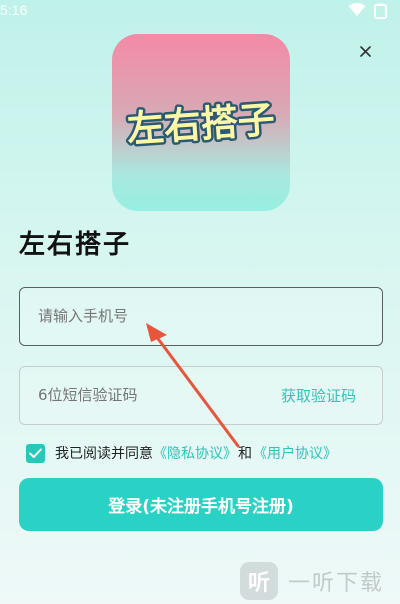  What do you see at coordinates (357, 9) in the screenshot?
I see `wifi-icon` at bounding box center [357, 9].